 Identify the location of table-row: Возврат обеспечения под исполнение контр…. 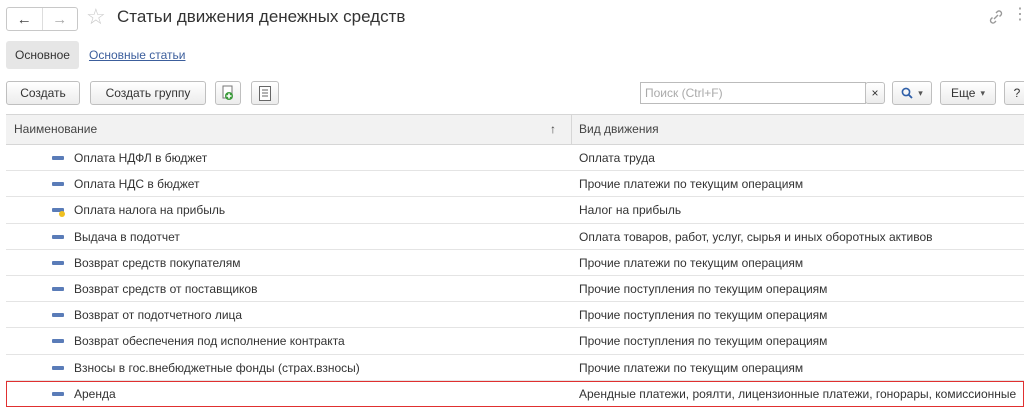
(515, 341).